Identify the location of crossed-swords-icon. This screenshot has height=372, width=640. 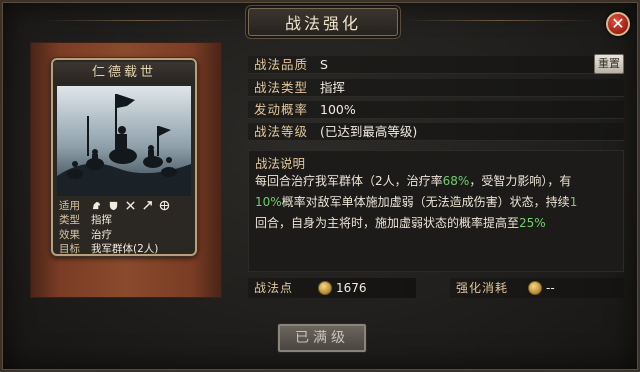
(130, 205).